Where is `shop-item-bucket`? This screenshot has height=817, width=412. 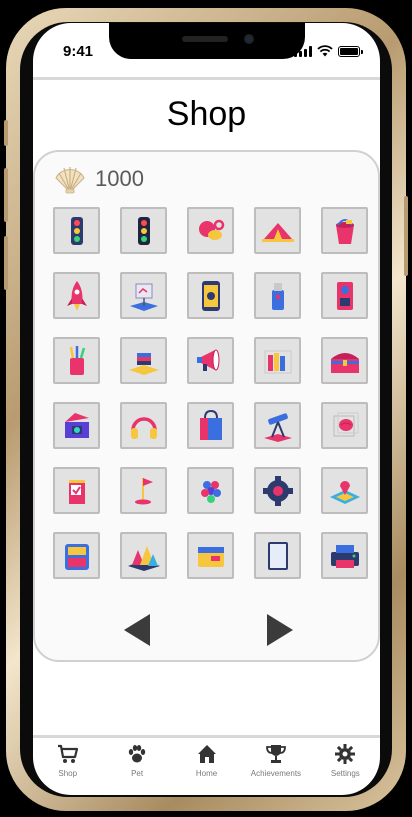 shop-item-bucket is located at coordinates (344, 230).